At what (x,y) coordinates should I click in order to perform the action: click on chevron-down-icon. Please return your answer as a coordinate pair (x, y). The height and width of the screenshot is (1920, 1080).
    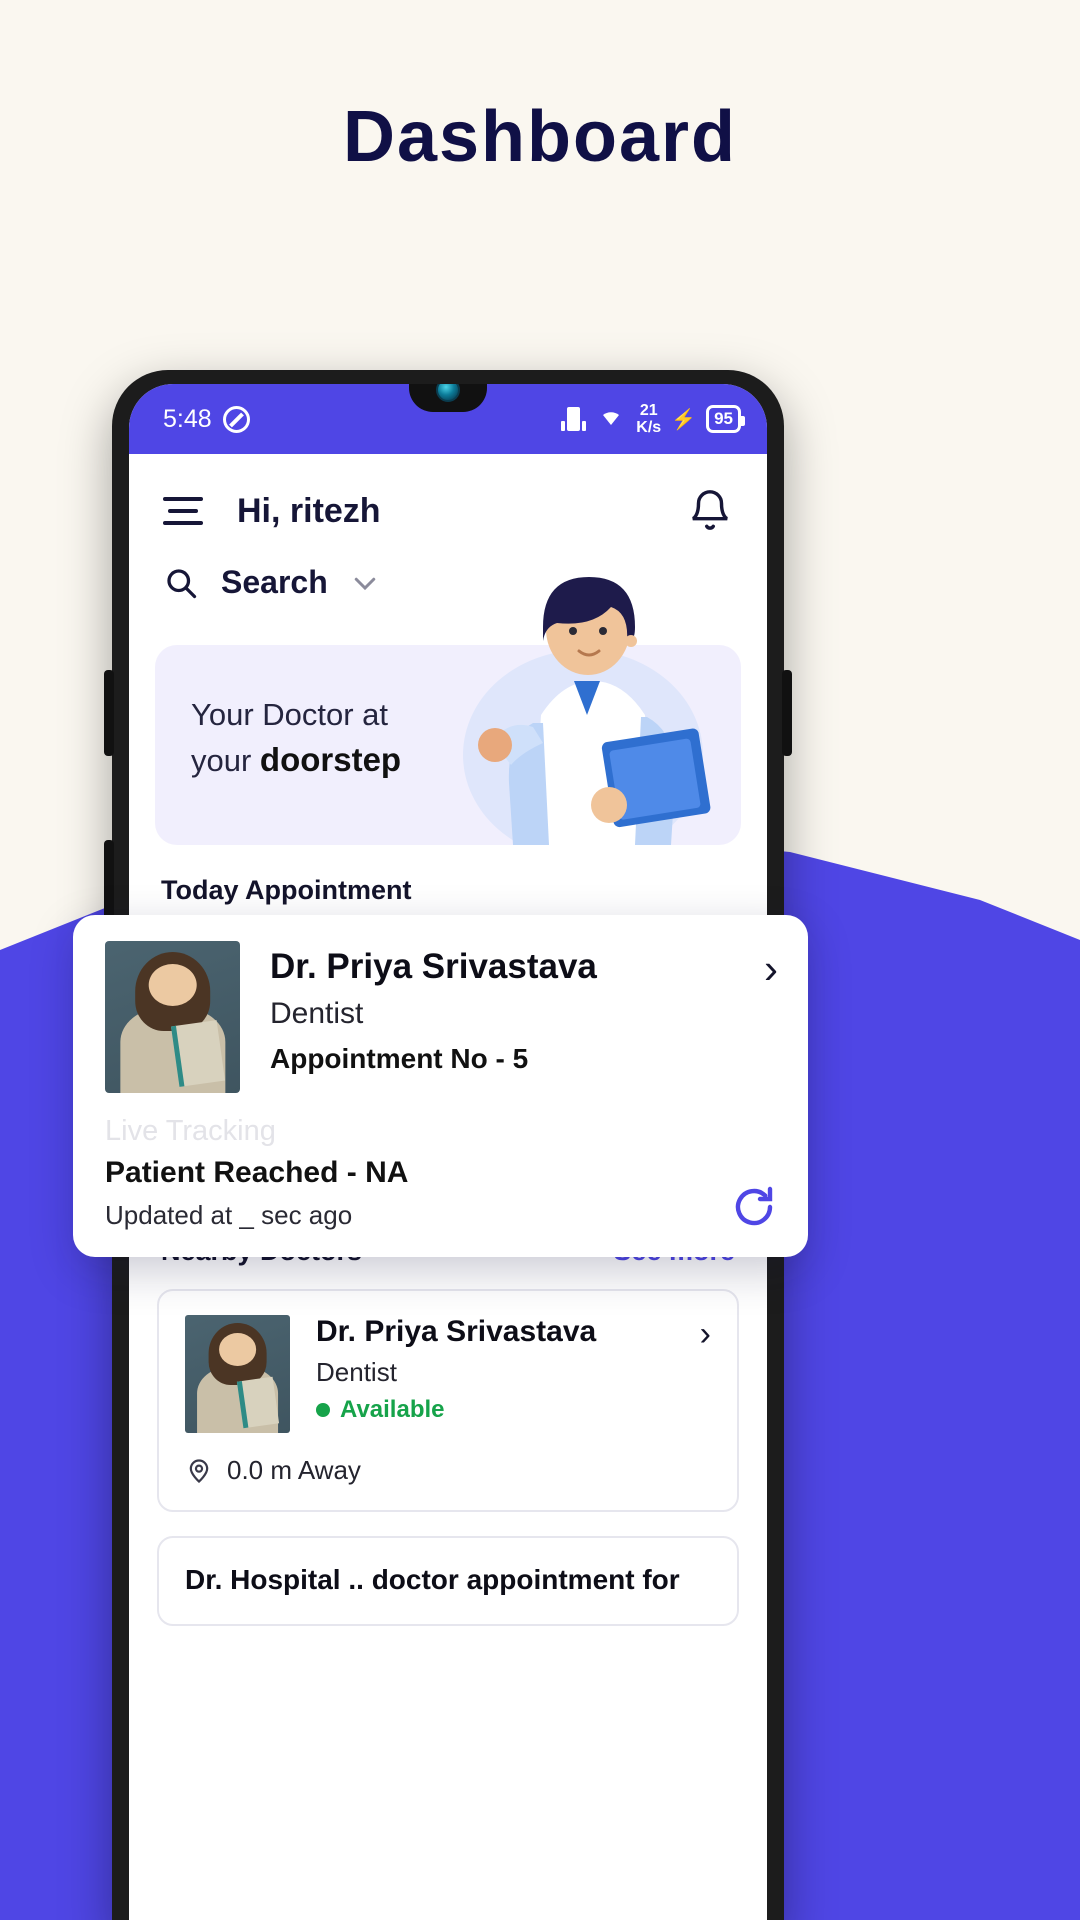
    Looking at the image, I should click on (365, 583).